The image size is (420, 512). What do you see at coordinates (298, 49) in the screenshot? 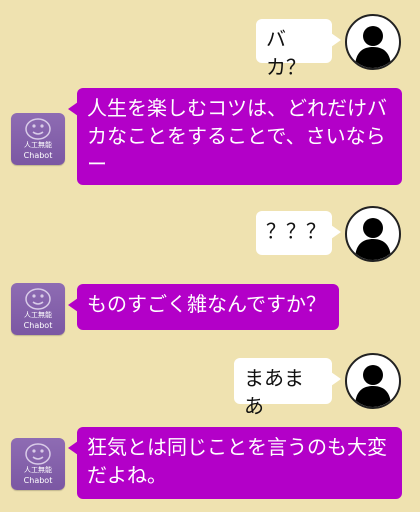
I see `user-message-bubble: バカ？` at bounding box center [298, 49].